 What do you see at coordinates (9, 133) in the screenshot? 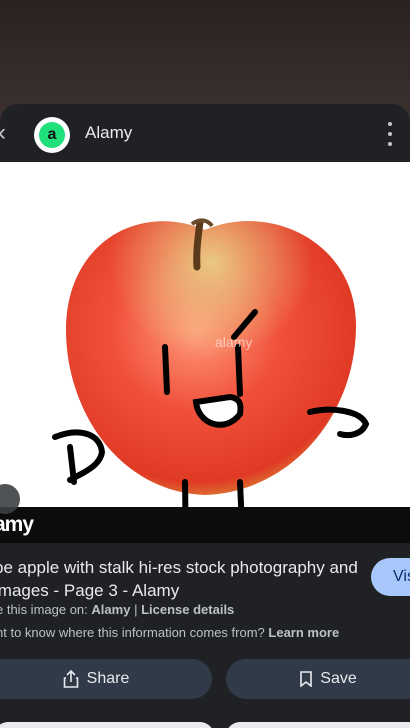
I see `back-chevron-icon: ‹` at bounding box center [9, 133].